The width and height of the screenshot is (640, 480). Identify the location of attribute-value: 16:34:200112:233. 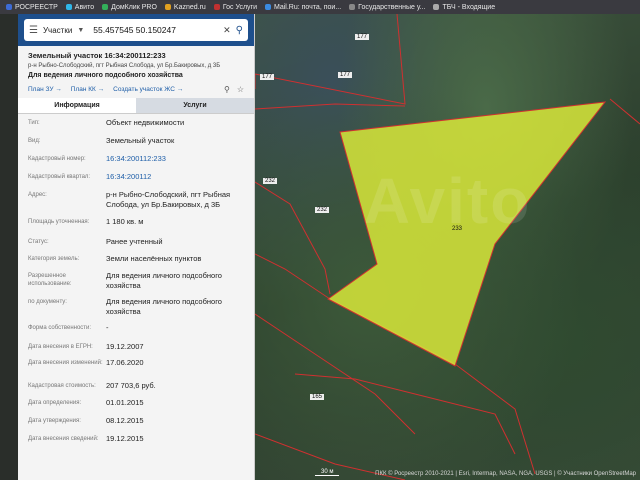
(175, 159).